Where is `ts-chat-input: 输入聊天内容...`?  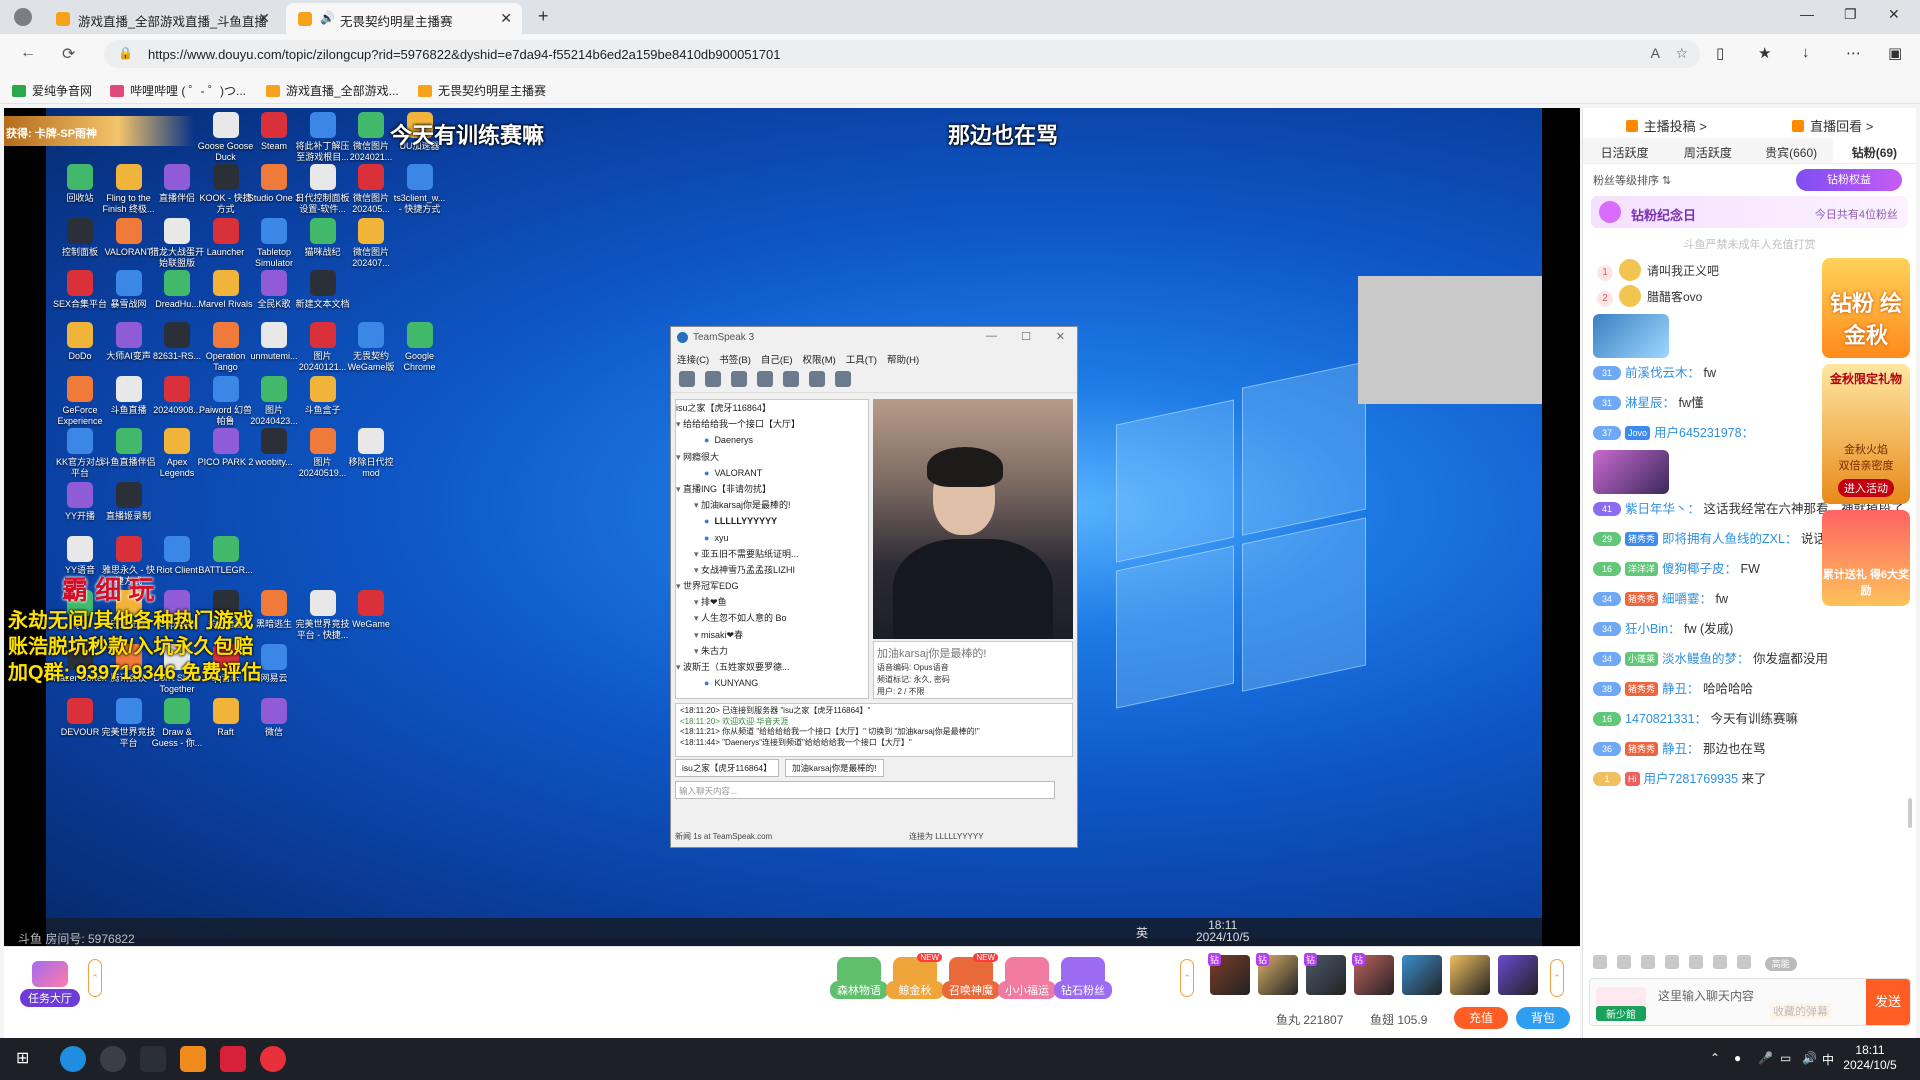
ts-chat-input: 输入聊天内容... is located at coordinates (865, 790).